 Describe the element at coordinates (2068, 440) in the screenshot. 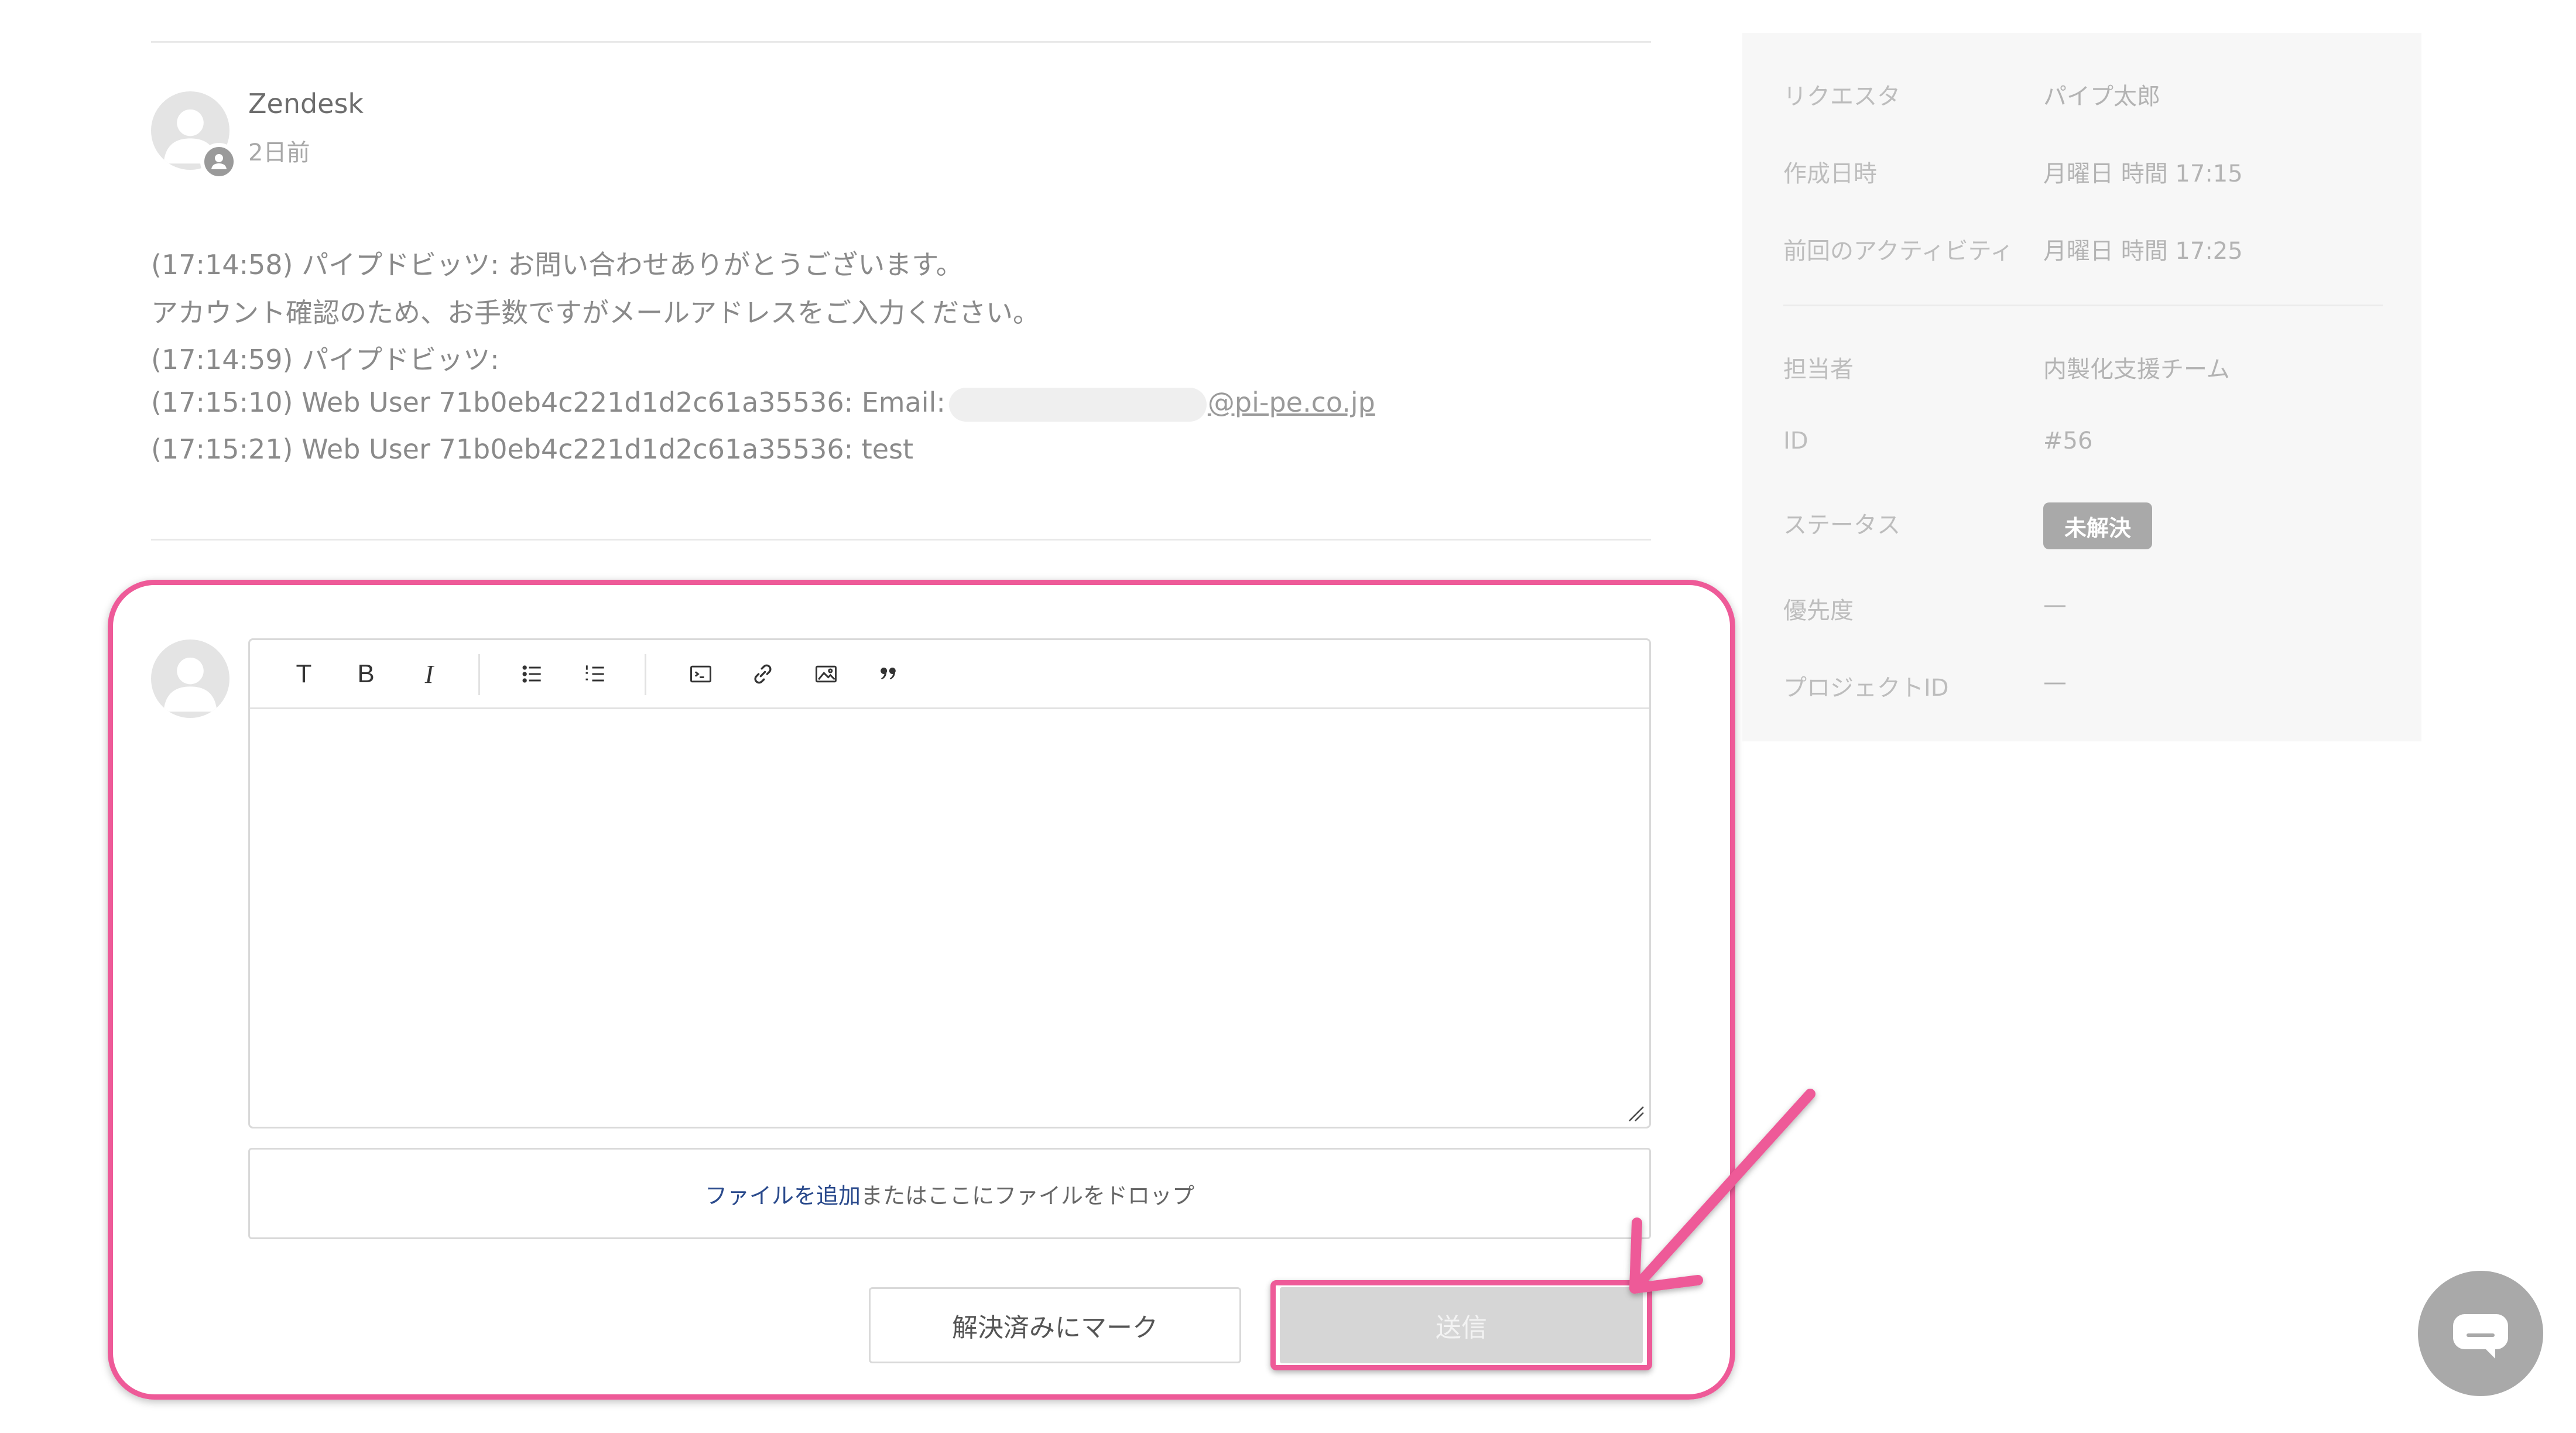

I see `id-value: #56` at that location.